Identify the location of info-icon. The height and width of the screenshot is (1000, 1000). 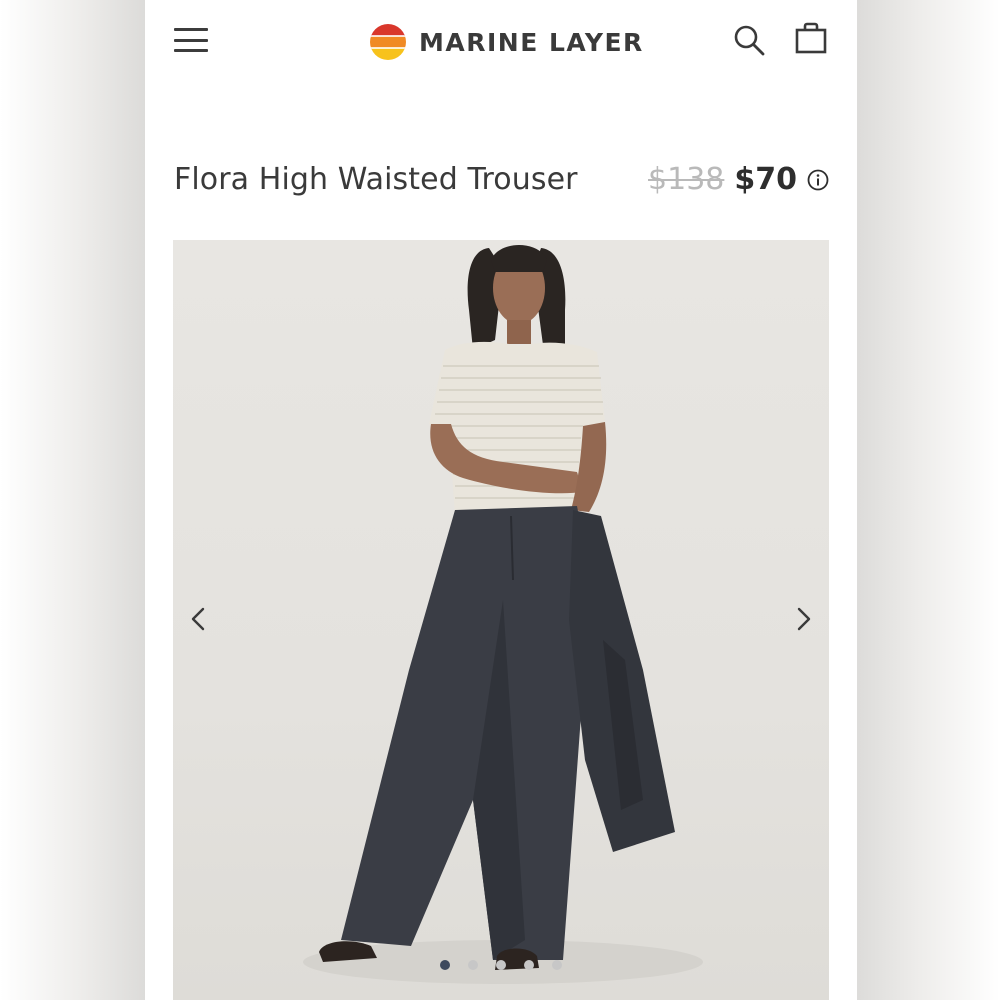
(818, 180).